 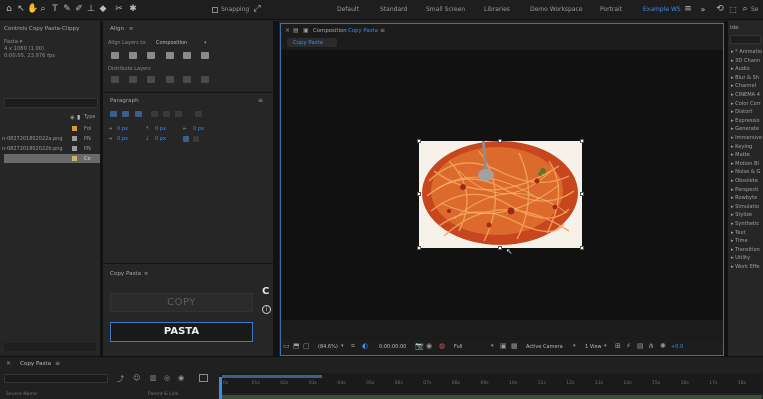 What do you see at coordinates (178, 114) in the screenshot?
I see `justify-right-button` at bounding box center [178, 114].